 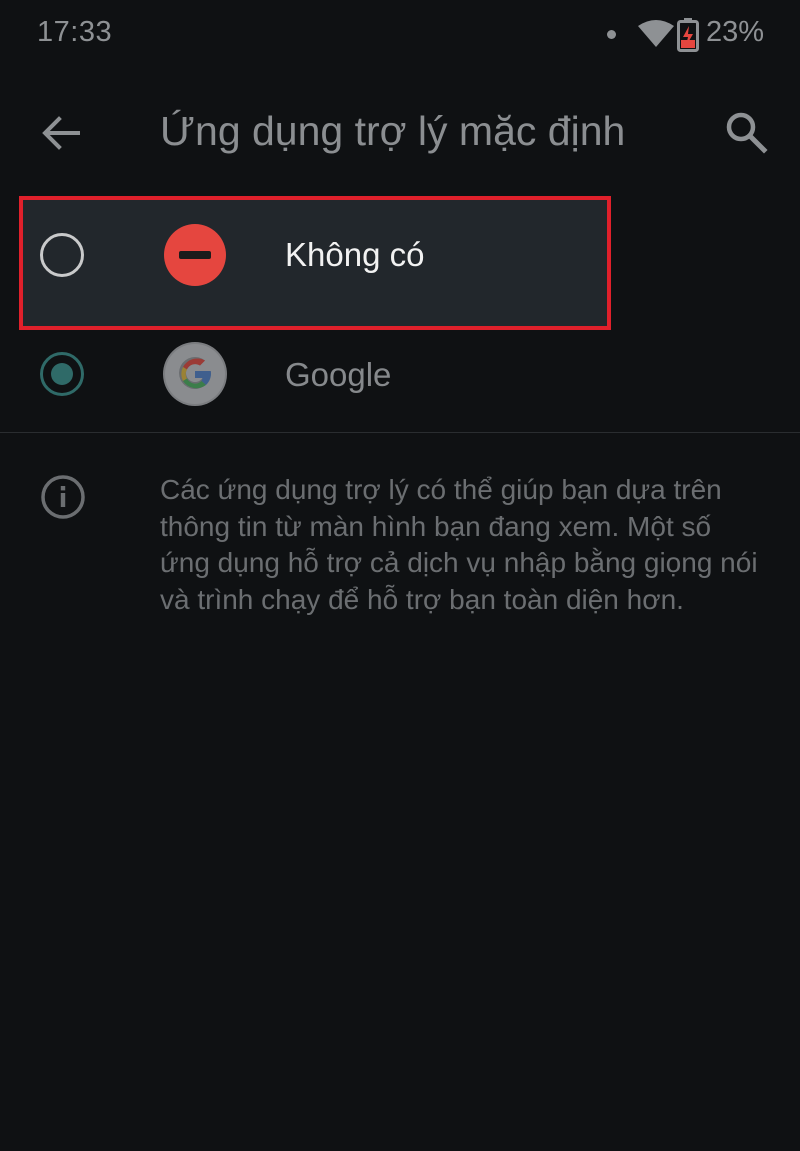 What do you see at coordinates (400, 36) in the screenshot?
I see `status-bar: 17:33 23%` at bounding box center [400, 36].